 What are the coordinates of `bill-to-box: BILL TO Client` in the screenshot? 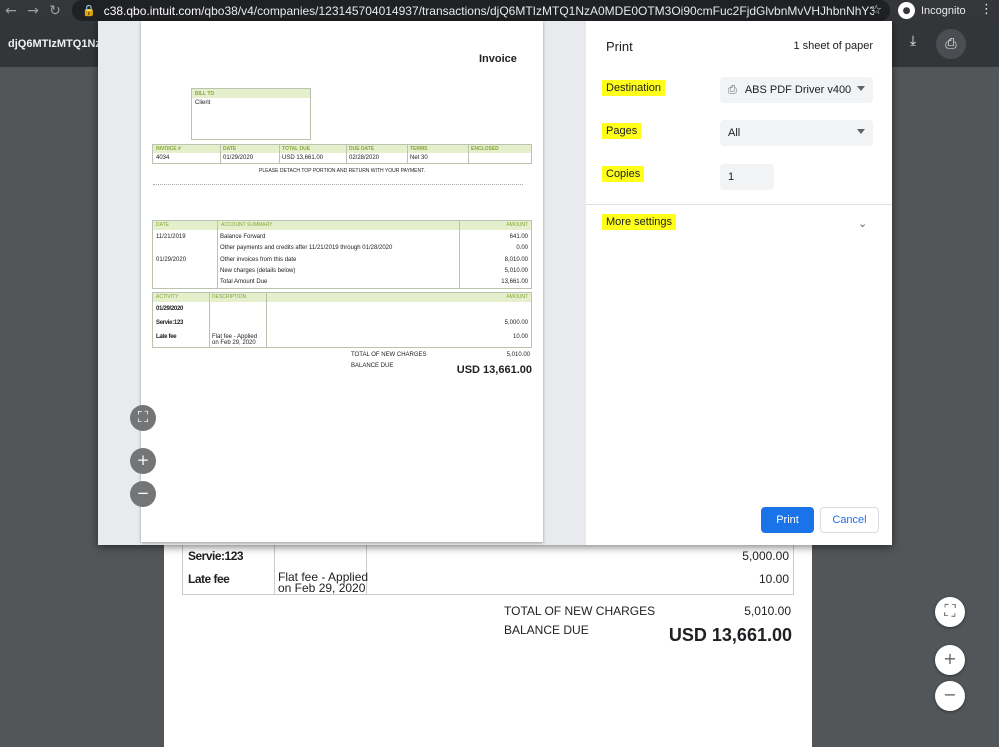 It's located at (251, 114).